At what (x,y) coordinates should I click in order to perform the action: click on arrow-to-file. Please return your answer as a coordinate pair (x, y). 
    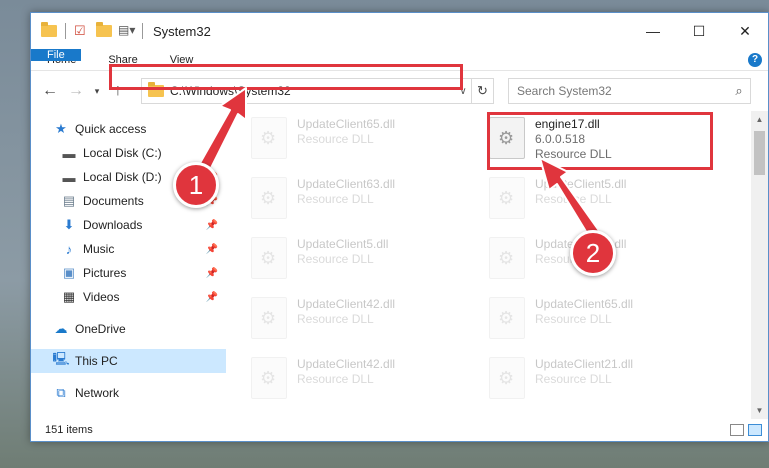
    Looking at the image, I should click on (570, 198).